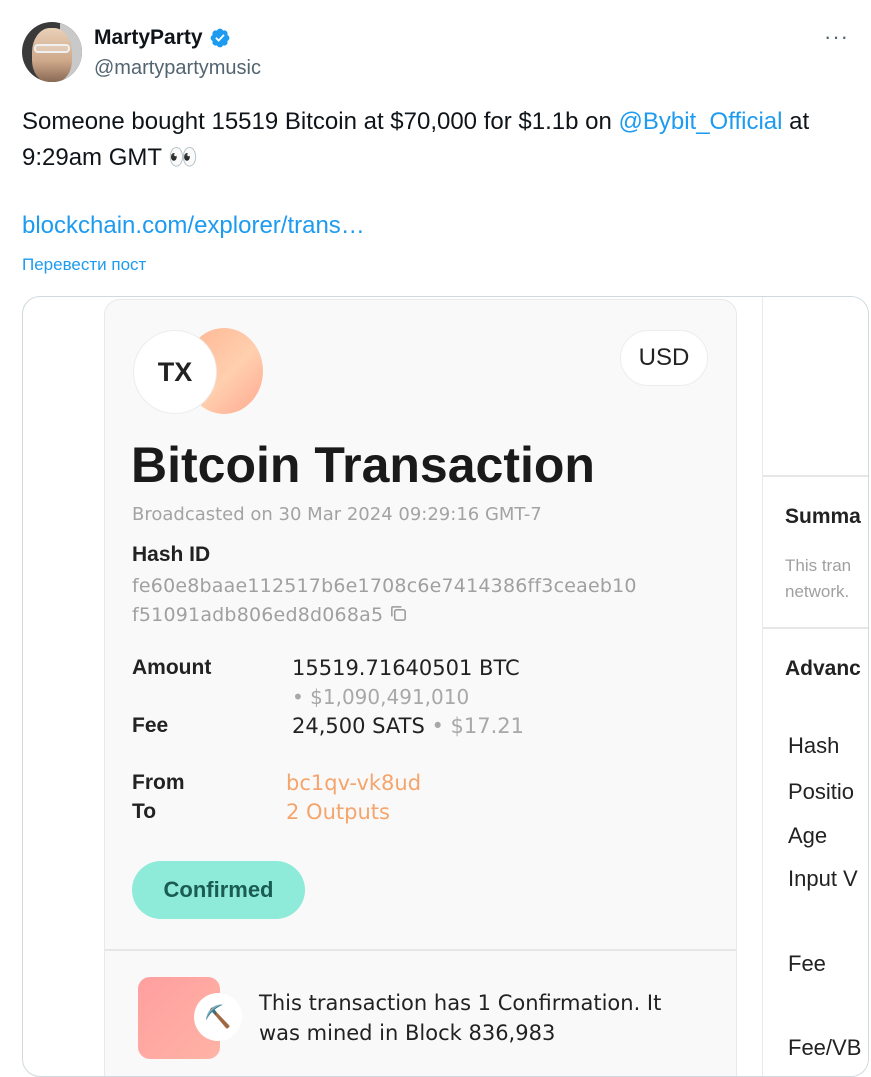  I want to click on currency-button: USD, so click(664, 358).